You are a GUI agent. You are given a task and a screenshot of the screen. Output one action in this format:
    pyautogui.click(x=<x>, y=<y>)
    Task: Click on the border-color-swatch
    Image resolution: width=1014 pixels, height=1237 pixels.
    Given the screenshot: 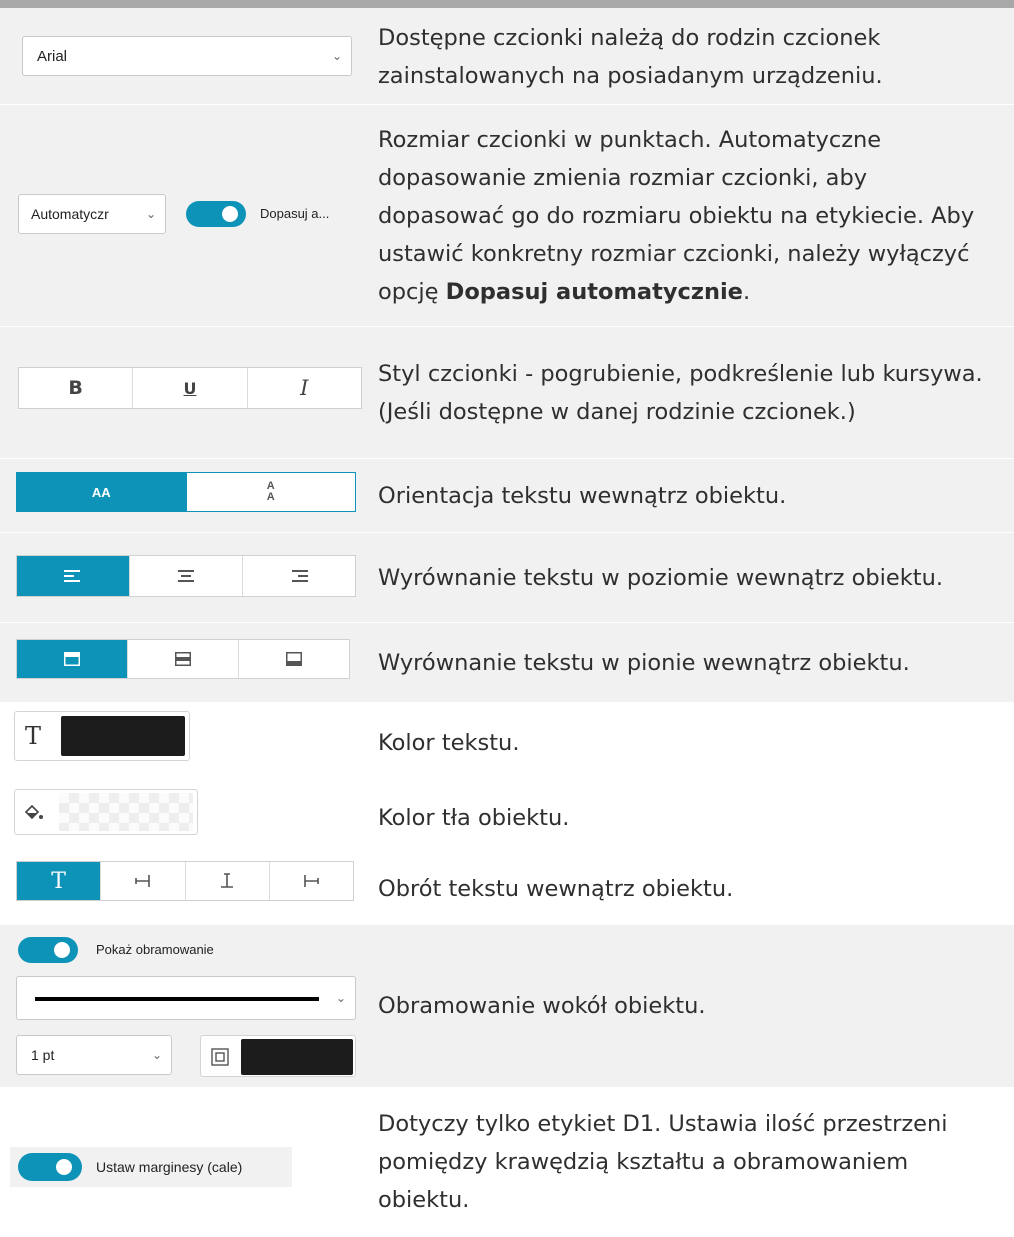 What is the action you would take?
    pyautogui.click(x=297, y=1057)
    